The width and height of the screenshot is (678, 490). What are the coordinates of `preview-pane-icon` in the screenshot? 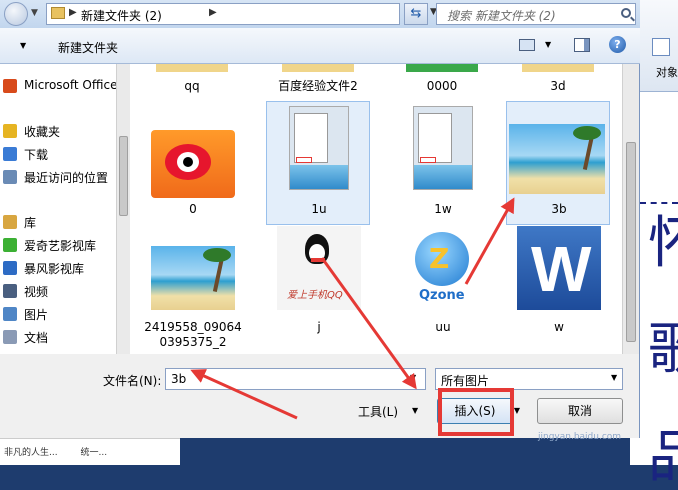 It's located at (582, 45).